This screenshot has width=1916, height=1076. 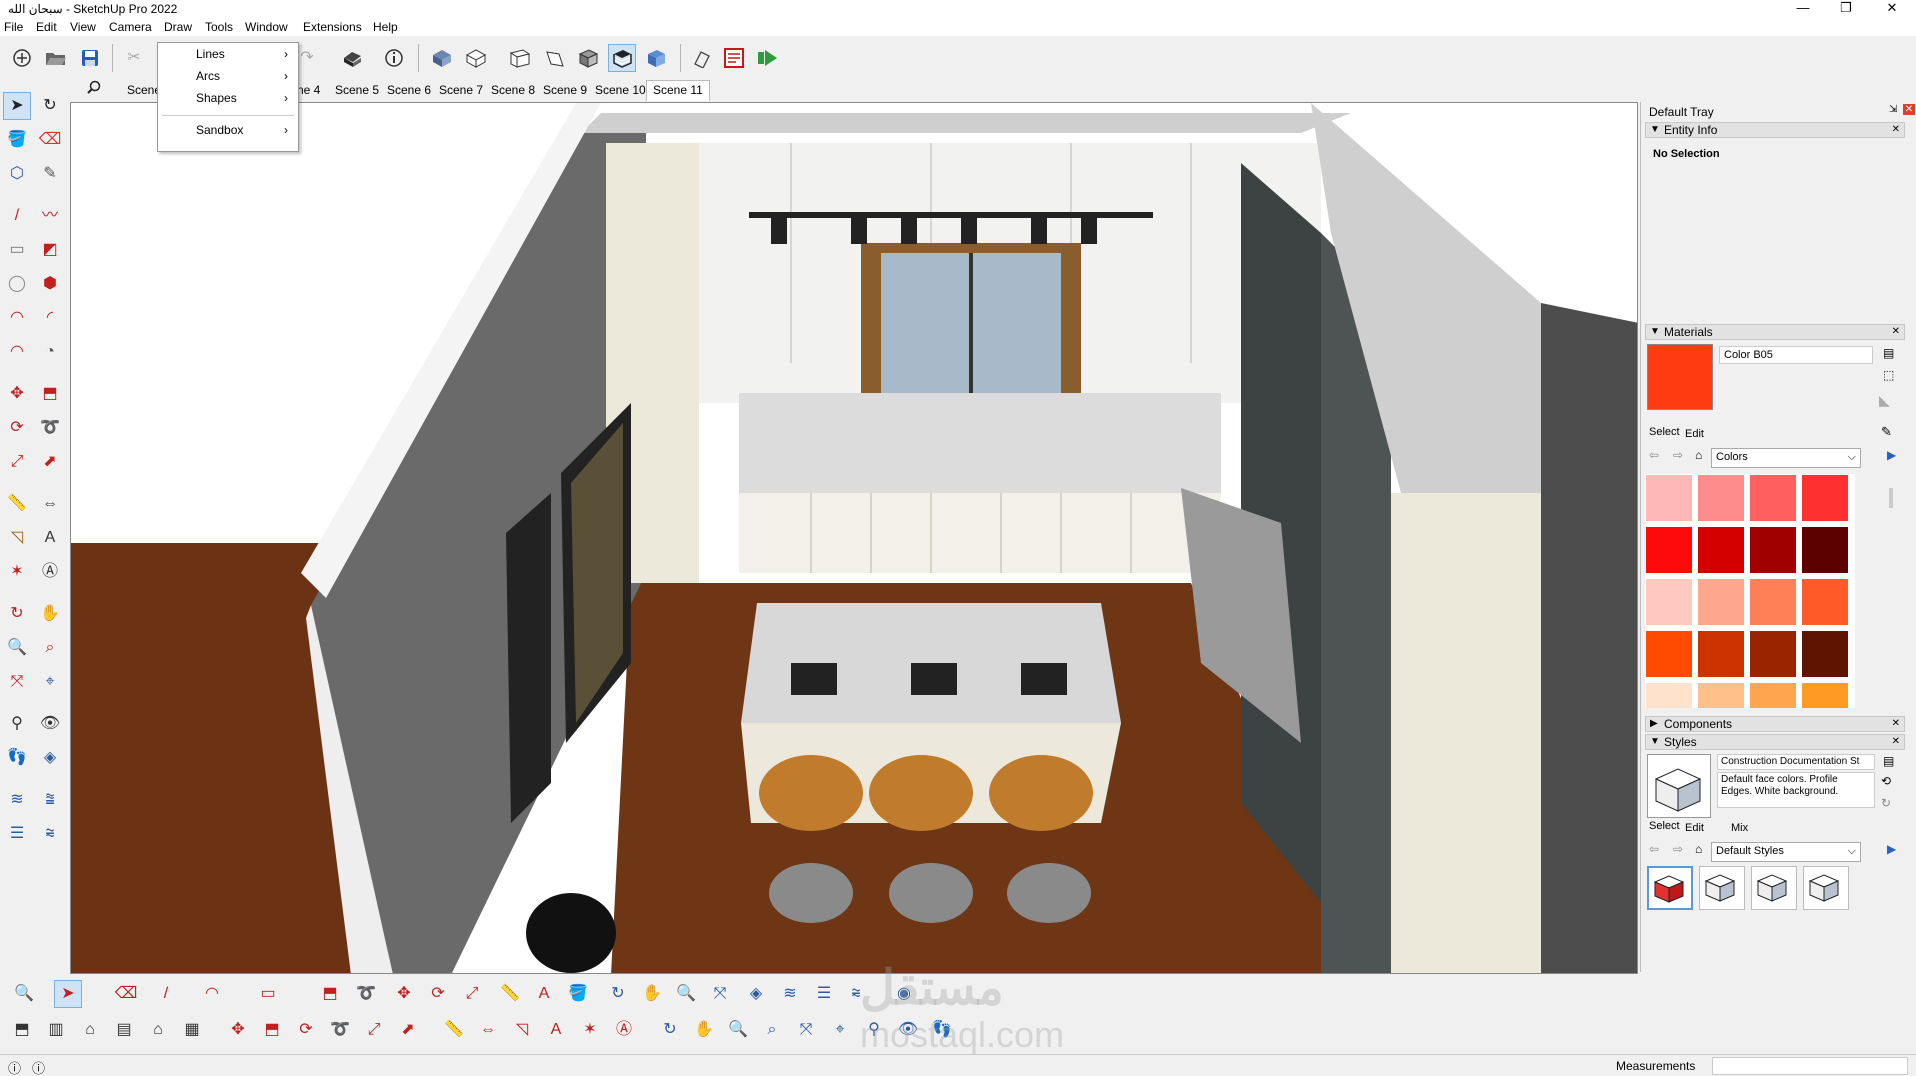 What do you see at coordinates (357, 90) in the screenshot?
I see `scene-tab-5: Scene 5` at bounding box center [357, 90].